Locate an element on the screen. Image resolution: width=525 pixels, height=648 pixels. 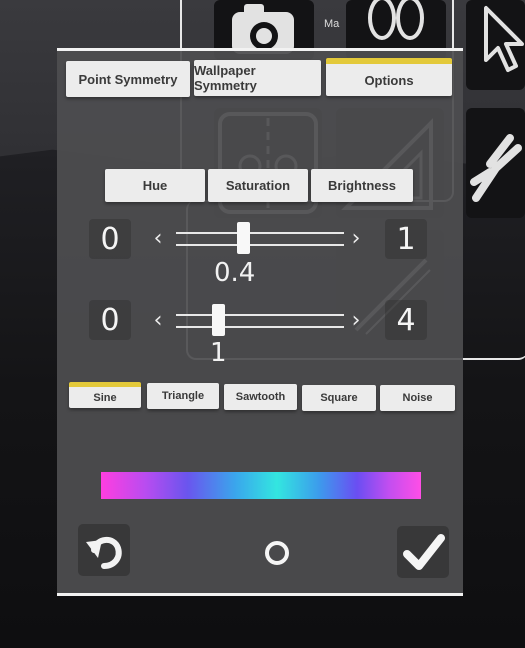
wave-square-button: Square is located at coordinates (339, 398).